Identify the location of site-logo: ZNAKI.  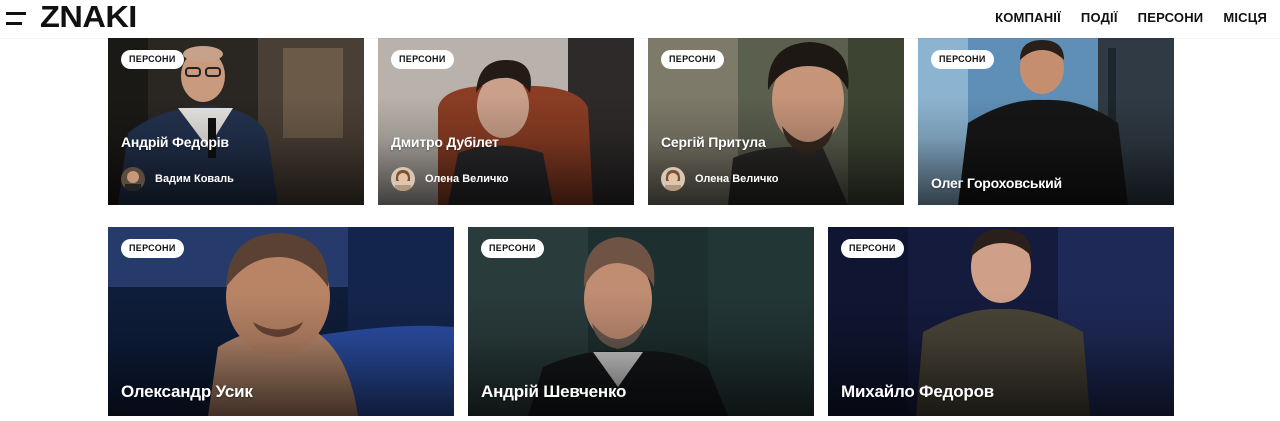
(88, 17).